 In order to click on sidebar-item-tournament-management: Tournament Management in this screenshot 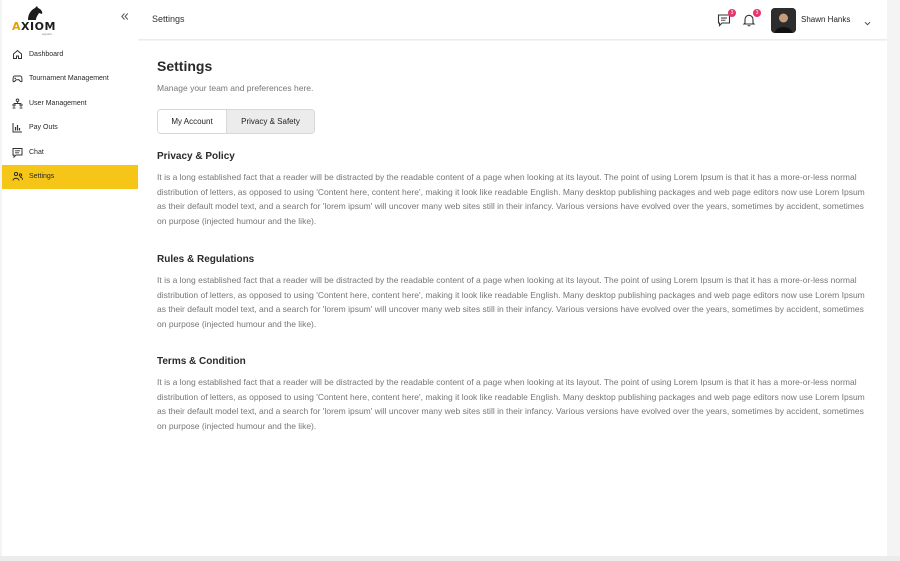, I will do `click(70, 79)`.